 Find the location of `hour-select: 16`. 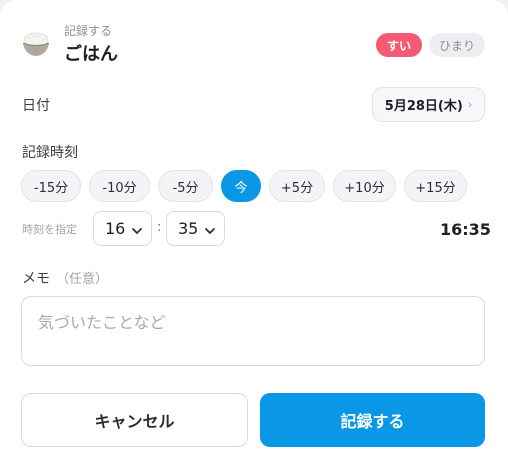

hour-select: 16 is located at coordinates (122, 228).